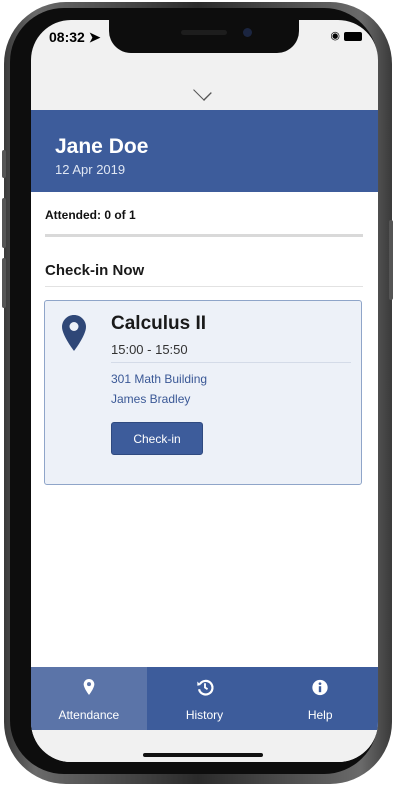  I want to click on volume-up-button, so click(4, 223).